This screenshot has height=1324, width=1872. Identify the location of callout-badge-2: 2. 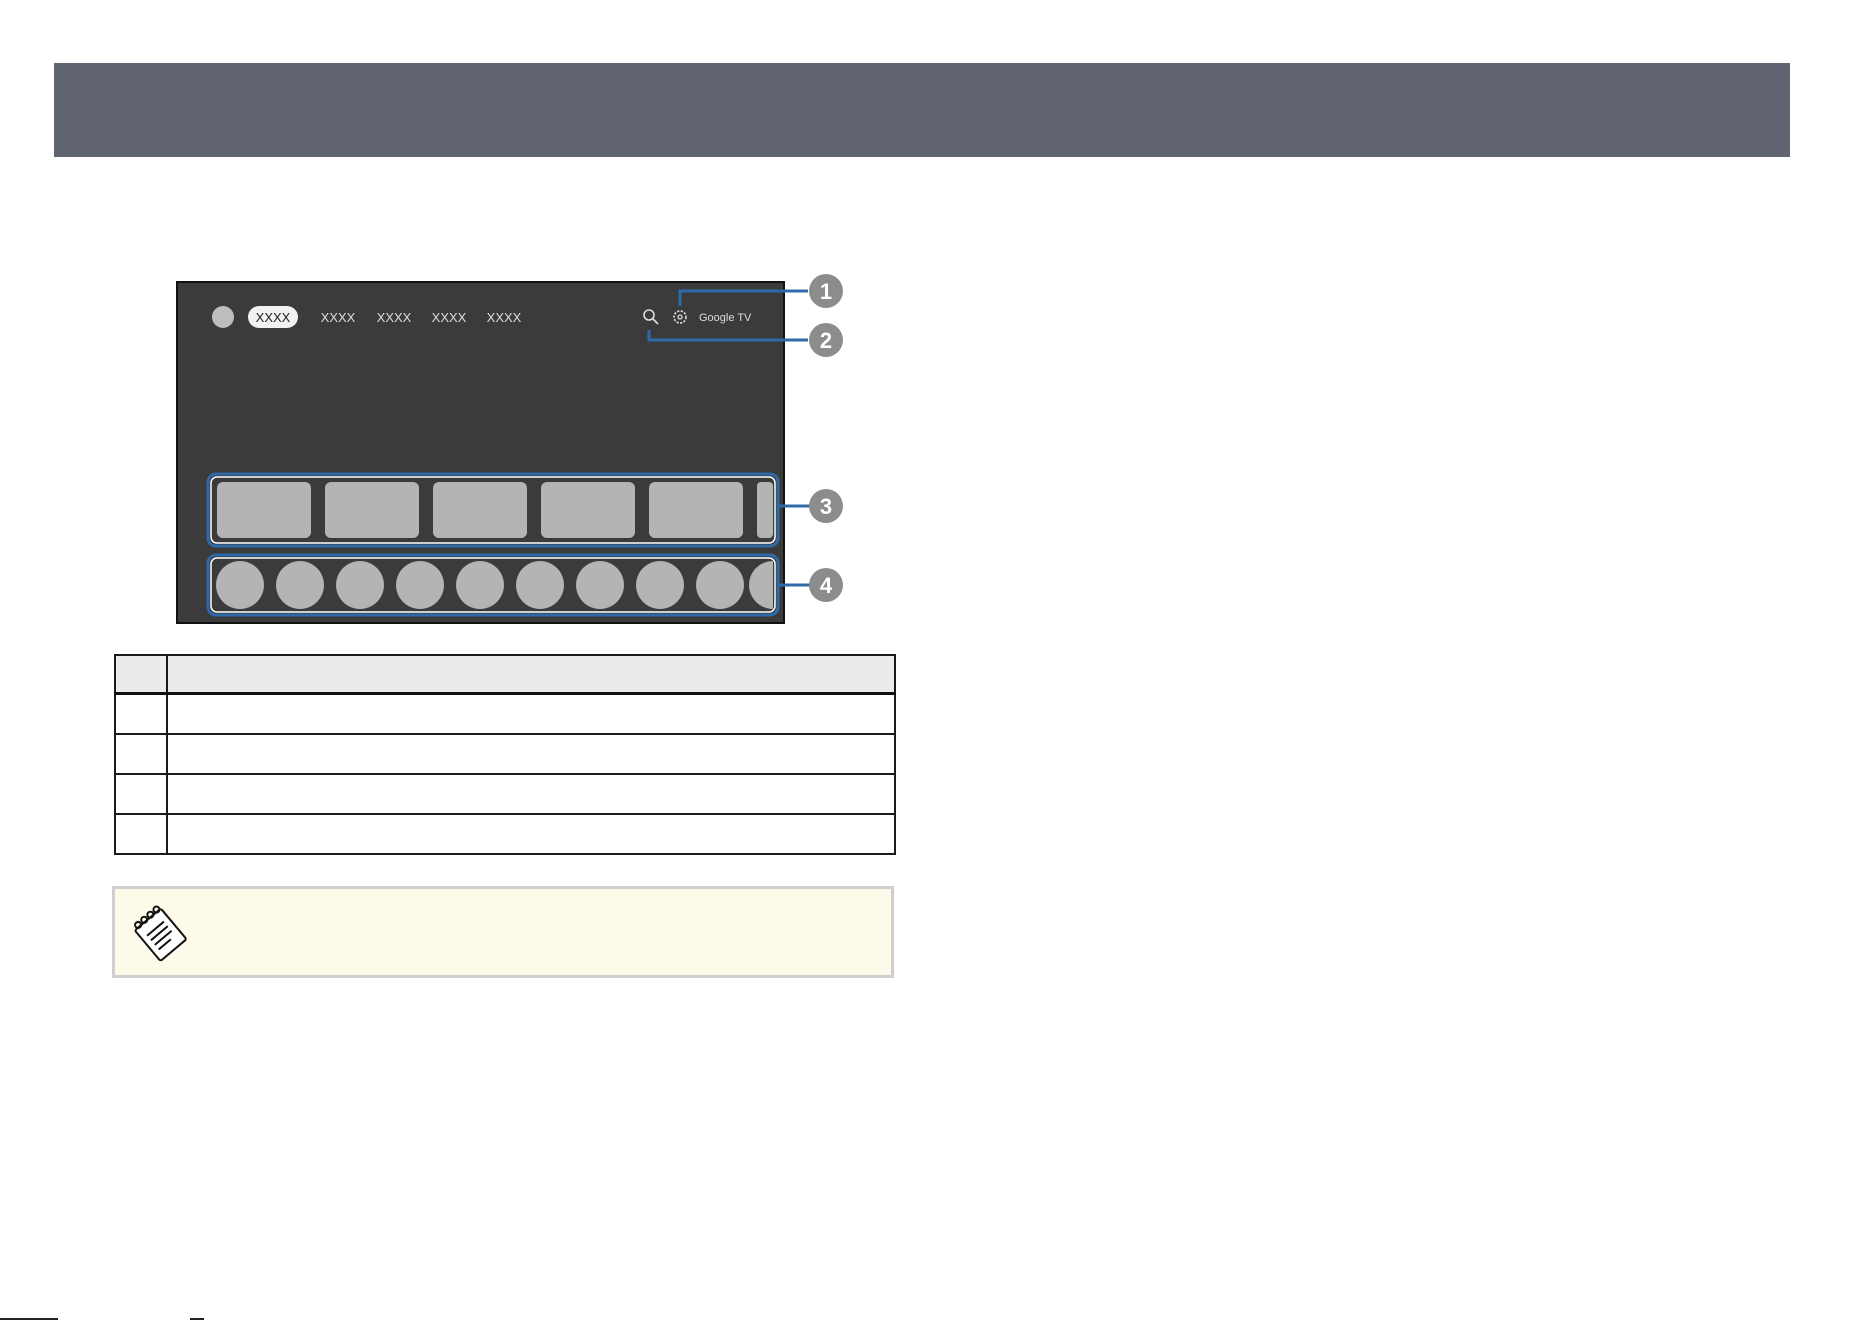
(826, 340).